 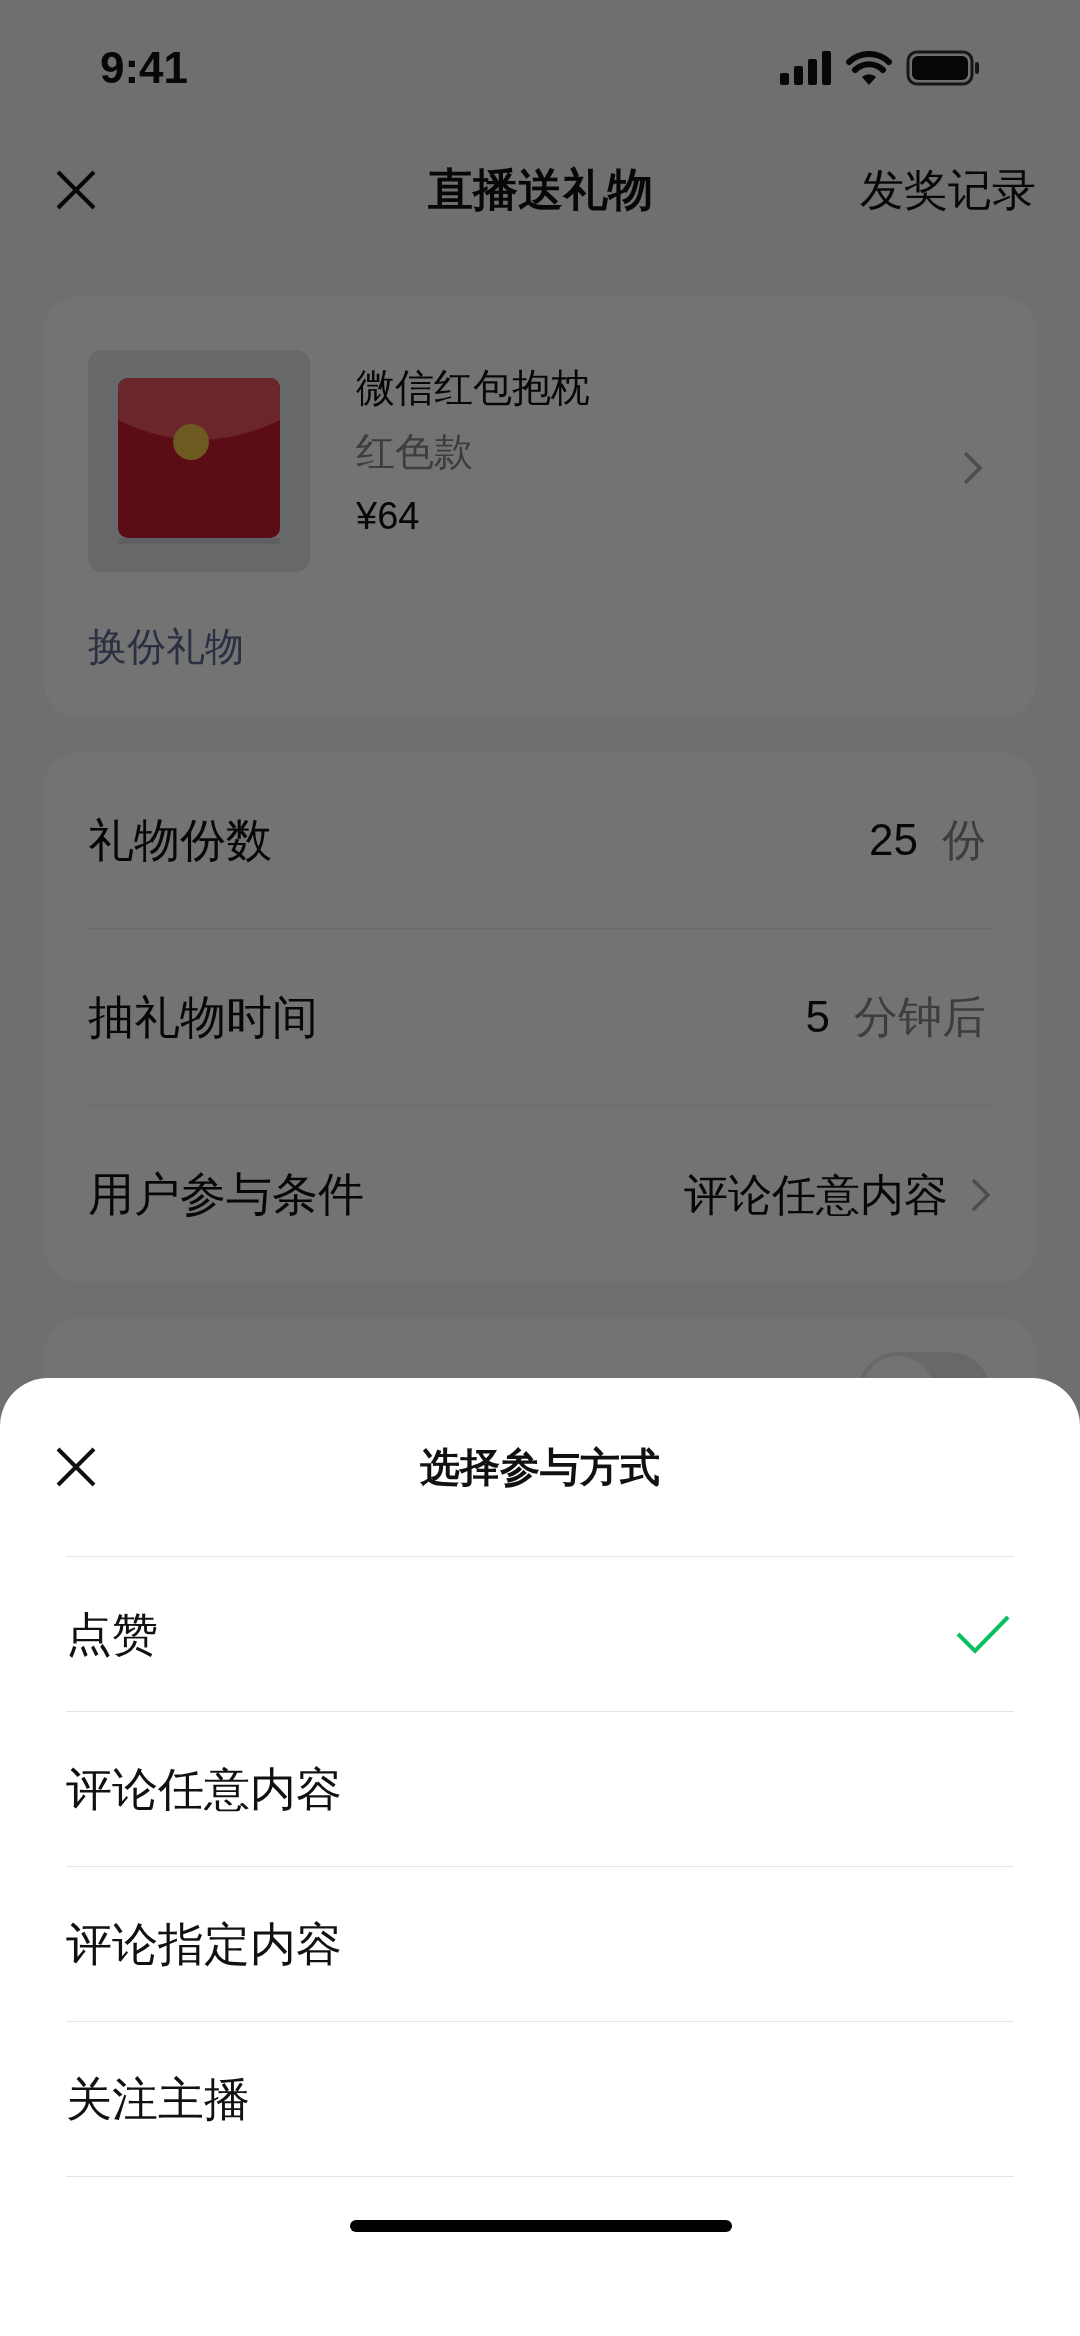 What do you see at coordinates (893, 840) in the screenshot?
I see `setting-value: 25` at bounding box center [893, 840].